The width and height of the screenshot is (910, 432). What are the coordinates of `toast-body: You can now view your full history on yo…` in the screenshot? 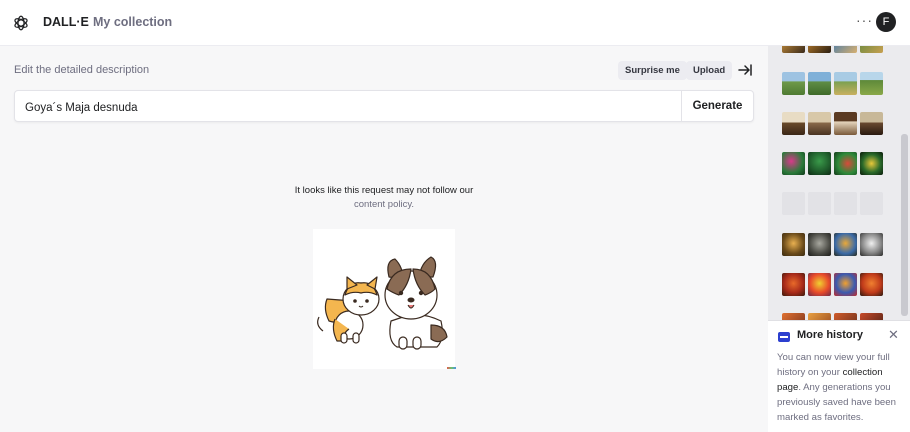 It's located at (841, 387).